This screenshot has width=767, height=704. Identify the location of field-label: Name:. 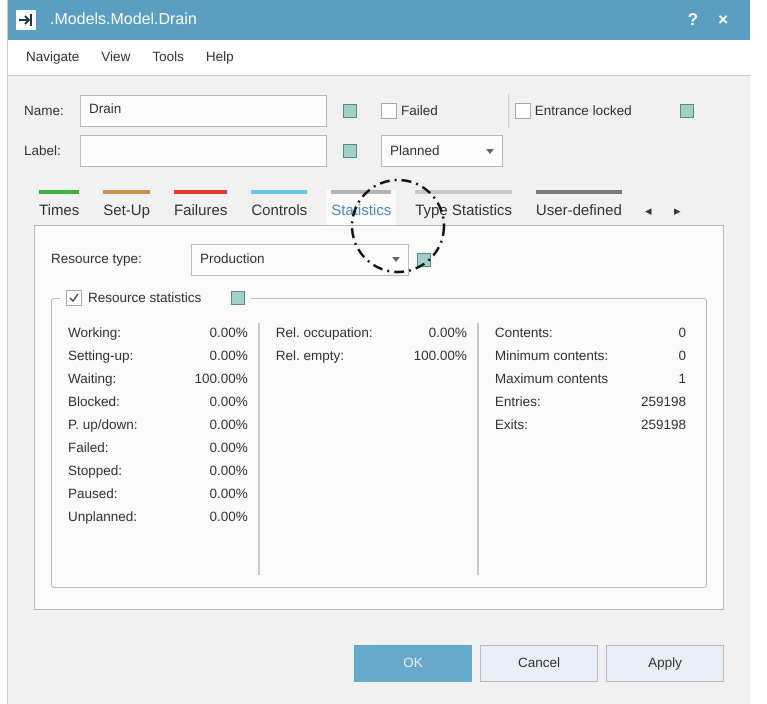
(44, 111).